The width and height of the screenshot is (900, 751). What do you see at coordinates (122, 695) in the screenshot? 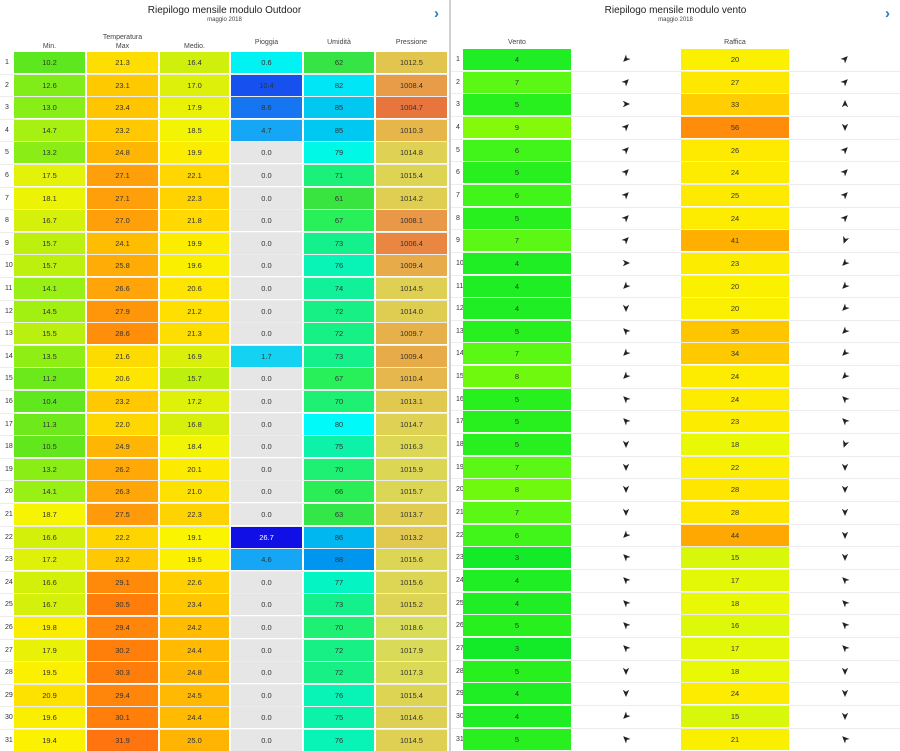
I see `max-temp-cell: 29.4` at bounding box center [122, 695].